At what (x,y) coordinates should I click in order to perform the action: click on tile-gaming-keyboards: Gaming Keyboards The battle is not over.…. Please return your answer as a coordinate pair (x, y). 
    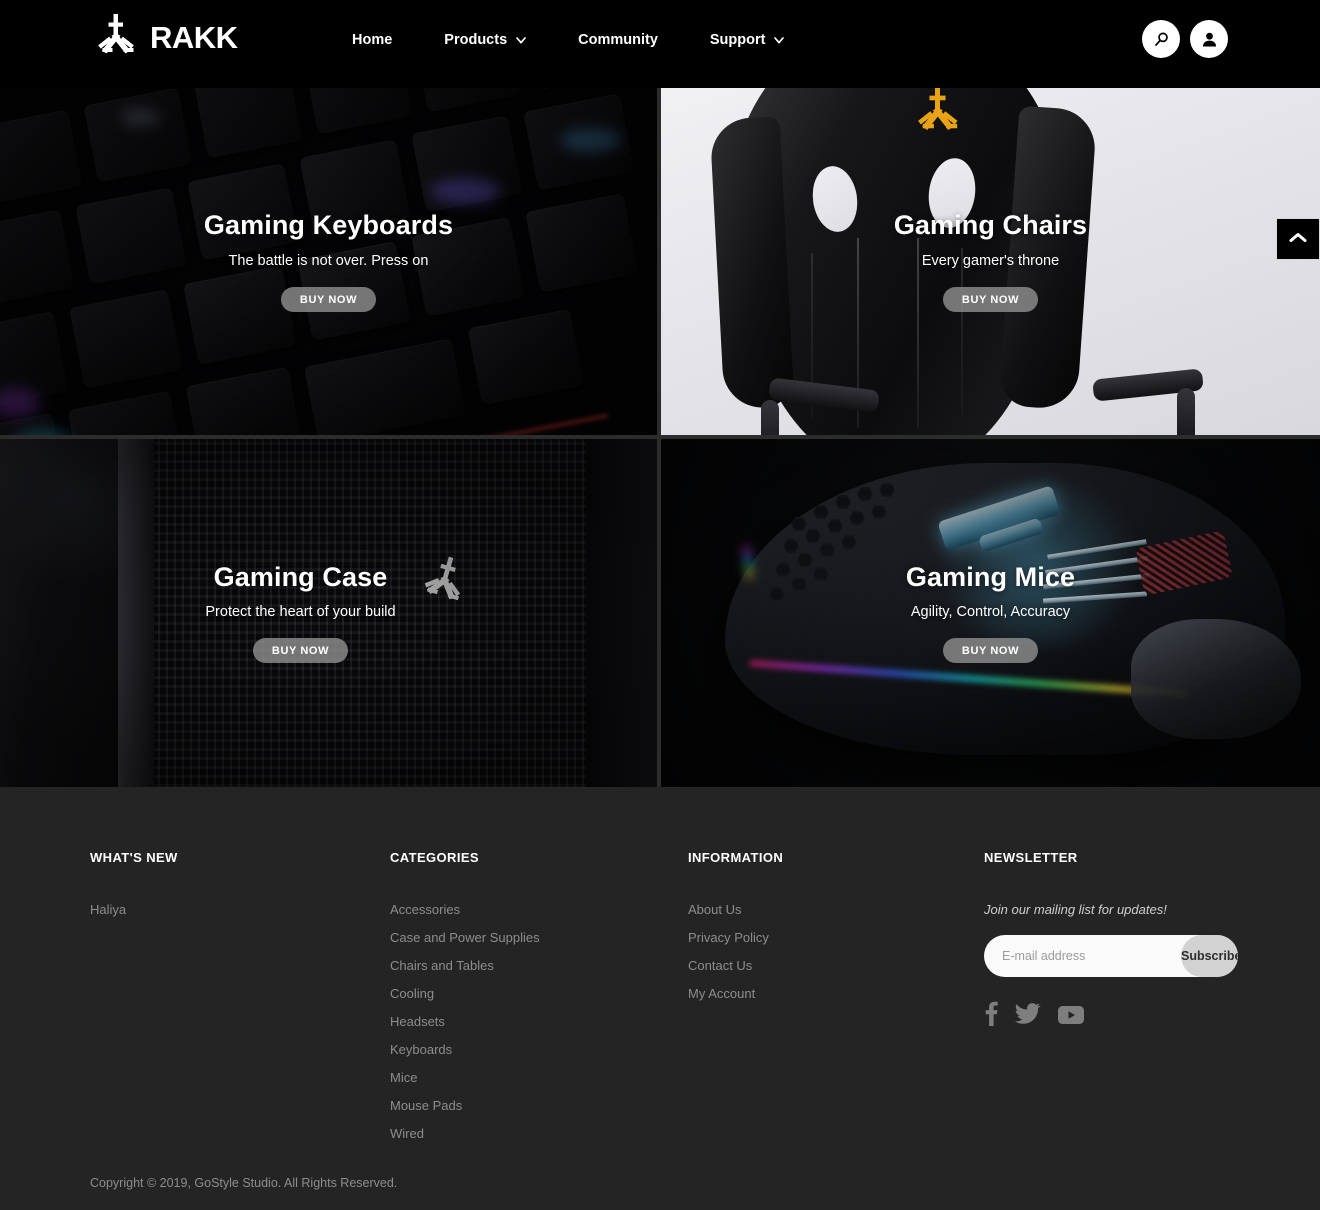
    Looking at the image, I should click on (330, 263).